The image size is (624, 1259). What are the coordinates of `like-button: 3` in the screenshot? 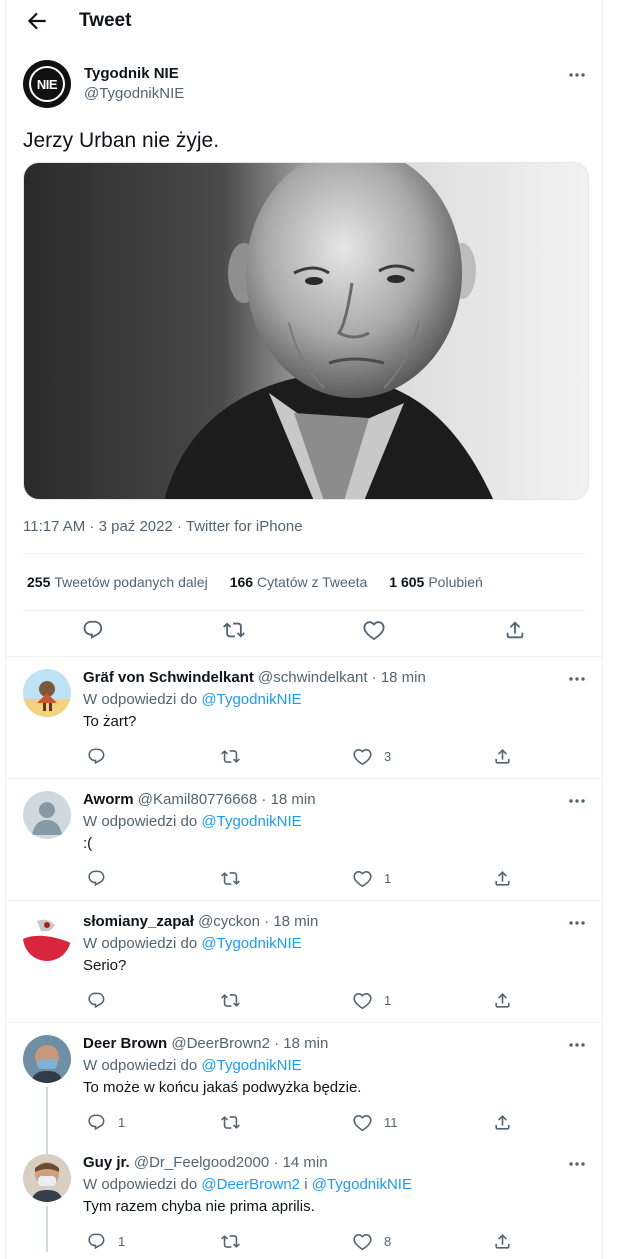 It's located at (372, 756).